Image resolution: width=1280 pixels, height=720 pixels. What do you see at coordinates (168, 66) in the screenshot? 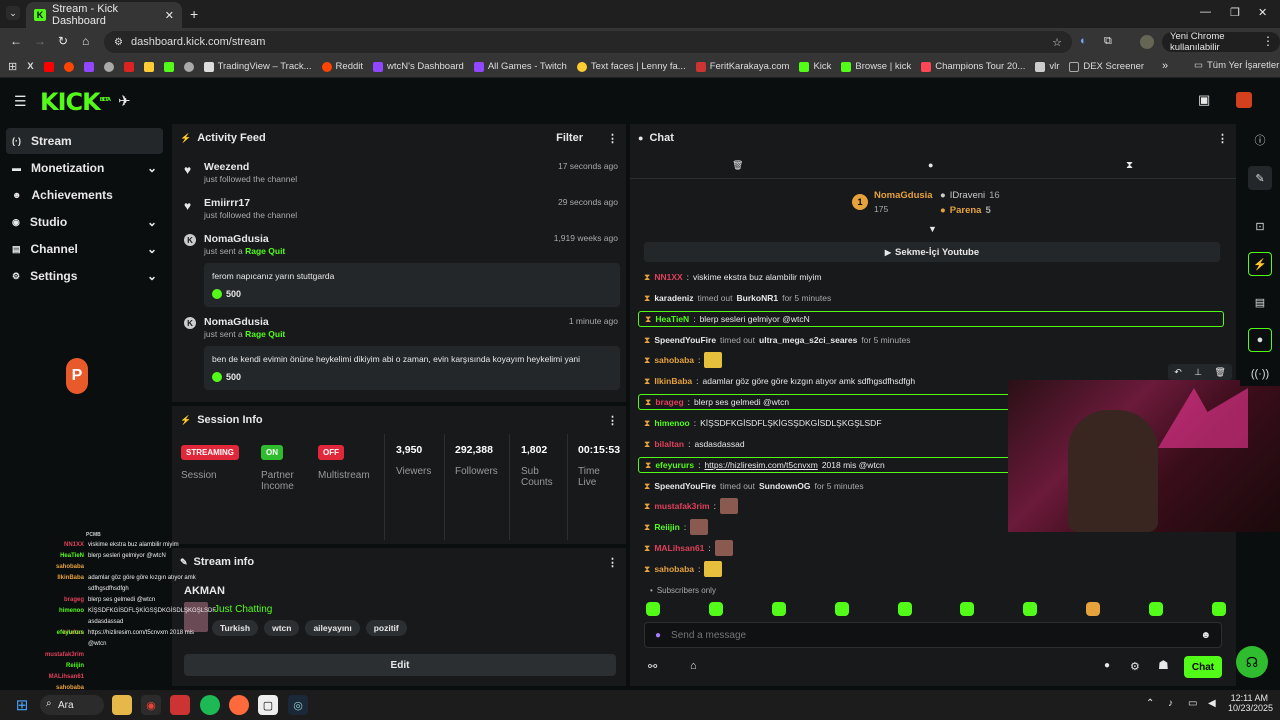
I see `kick-small-icon` at bounding box center [168, 66].